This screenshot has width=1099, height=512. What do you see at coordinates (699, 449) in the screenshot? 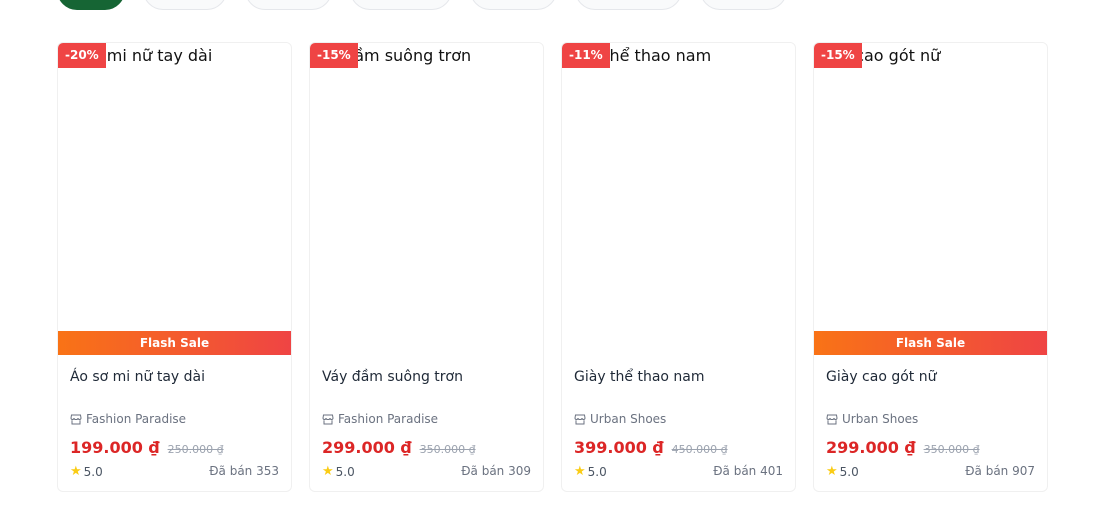
I see `original-price: 450.000 ₫` at bounding box center [699, 449].